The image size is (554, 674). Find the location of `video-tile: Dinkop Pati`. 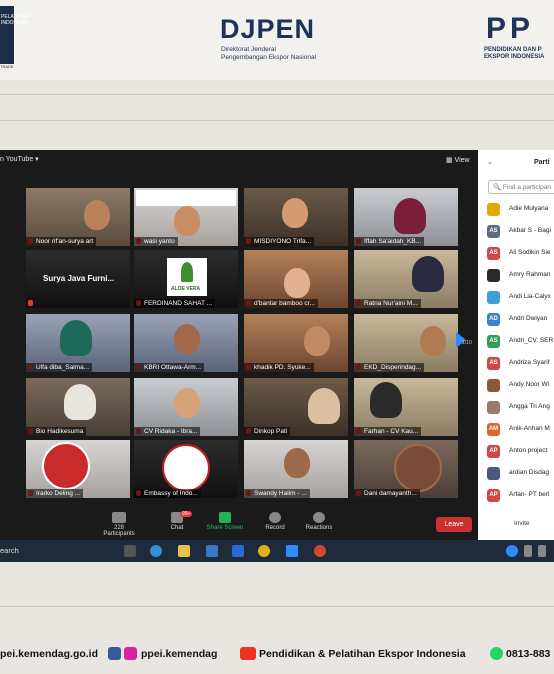

video-tile: Dinkop Pati is located at coordinates (296, 407).